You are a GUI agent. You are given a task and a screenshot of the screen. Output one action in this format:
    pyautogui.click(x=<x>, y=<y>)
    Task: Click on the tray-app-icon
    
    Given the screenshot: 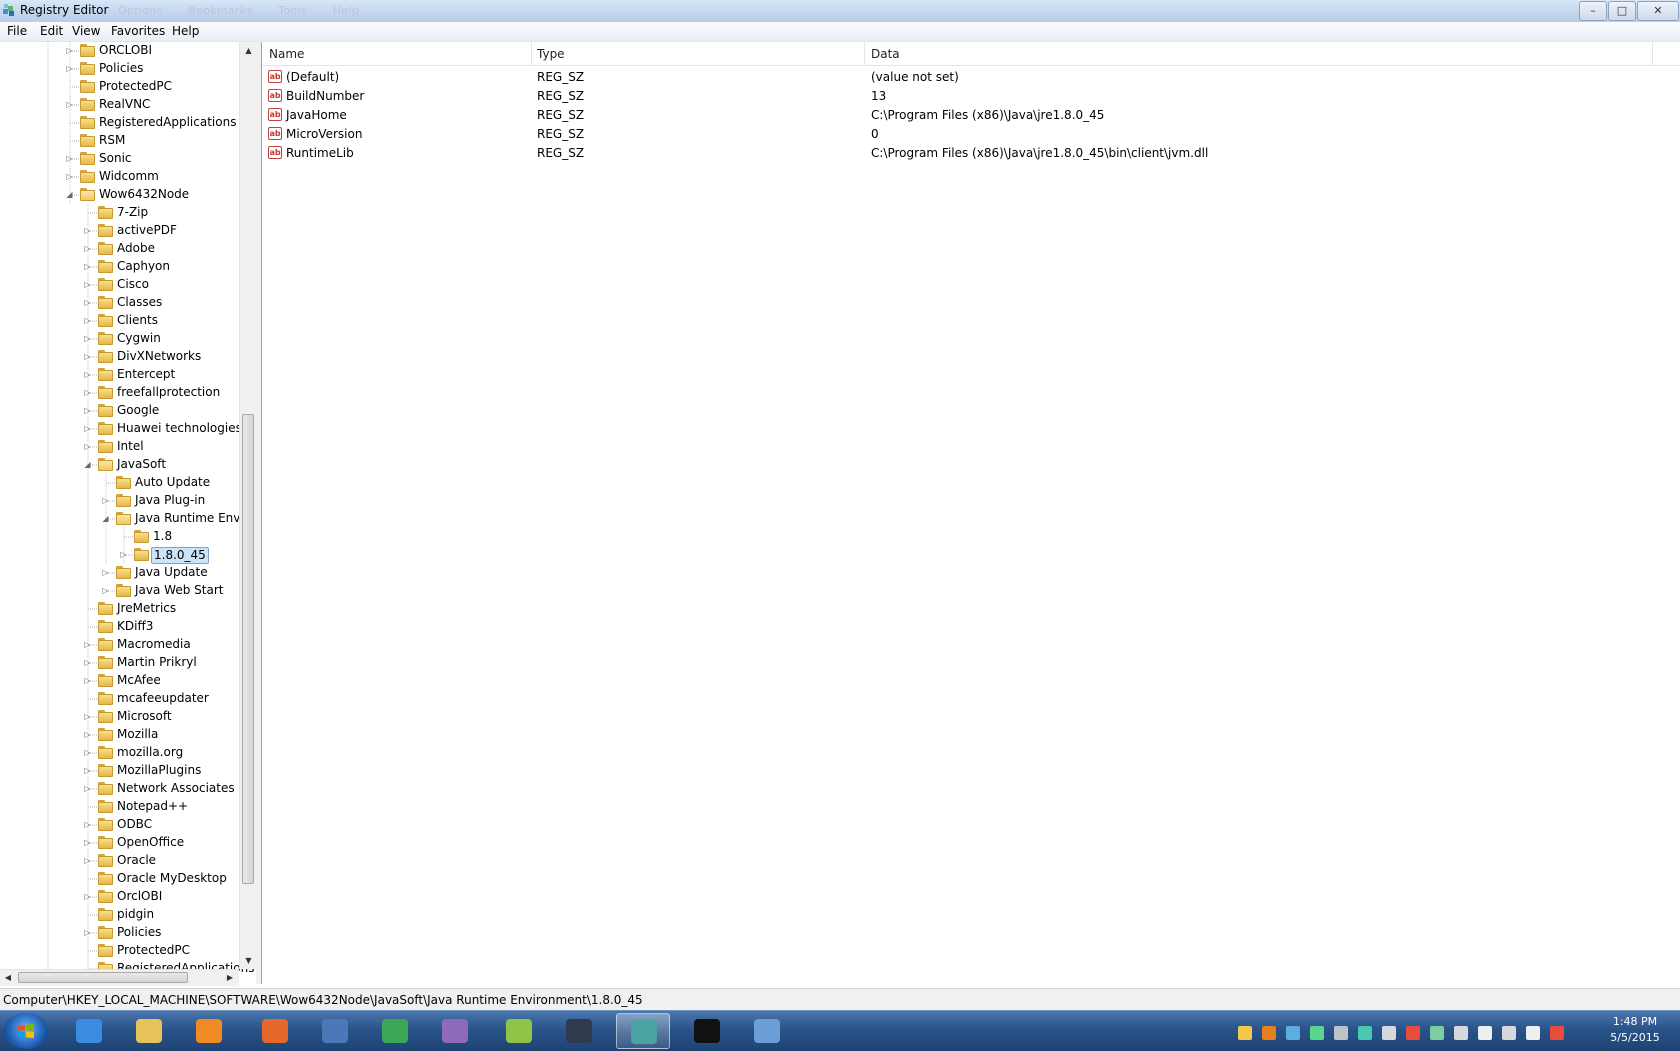 What is the action you would take?
    pyautogui.click(x=1245, y=1033)
    